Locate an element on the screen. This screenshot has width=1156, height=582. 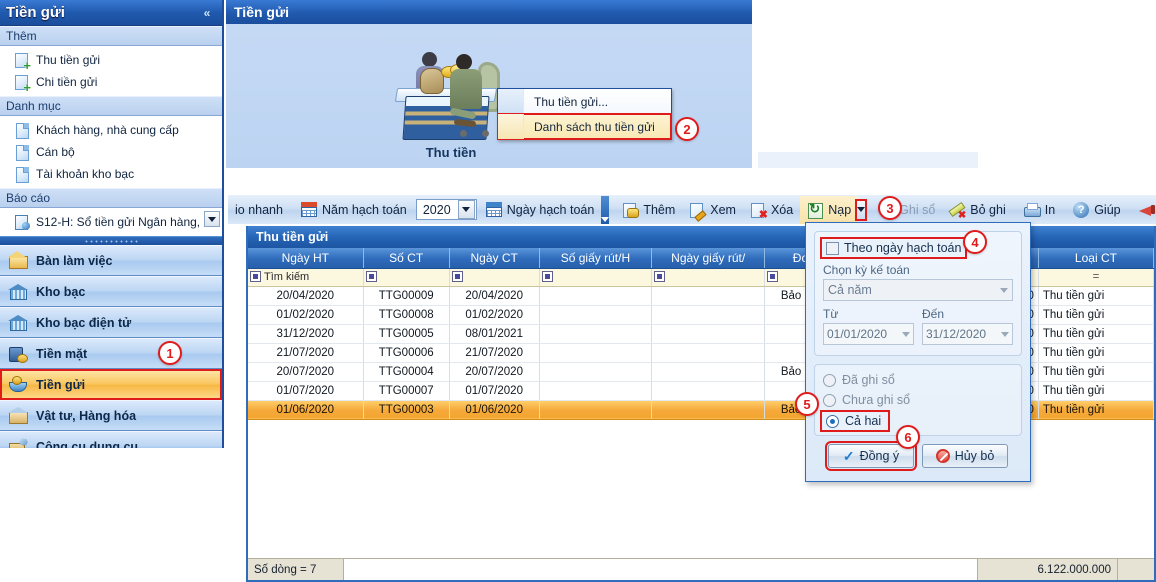
col-header-ngay-ht: Ngày HT is located at coordinates (306, 258).